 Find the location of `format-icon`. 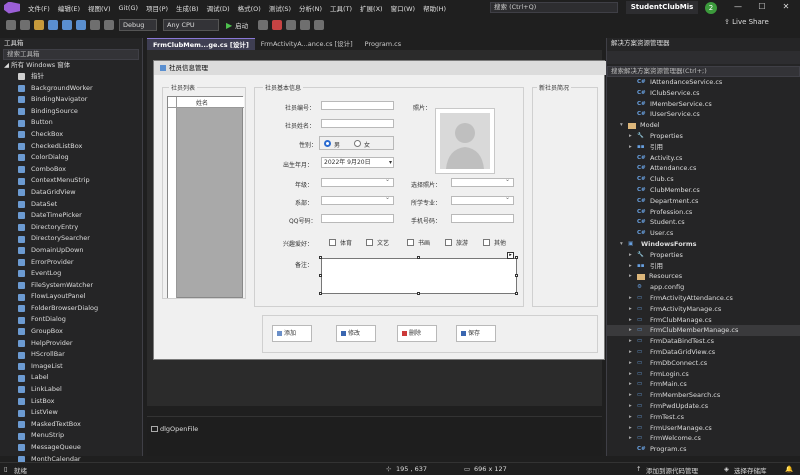

format-icon is located at coordinates (319, 25).